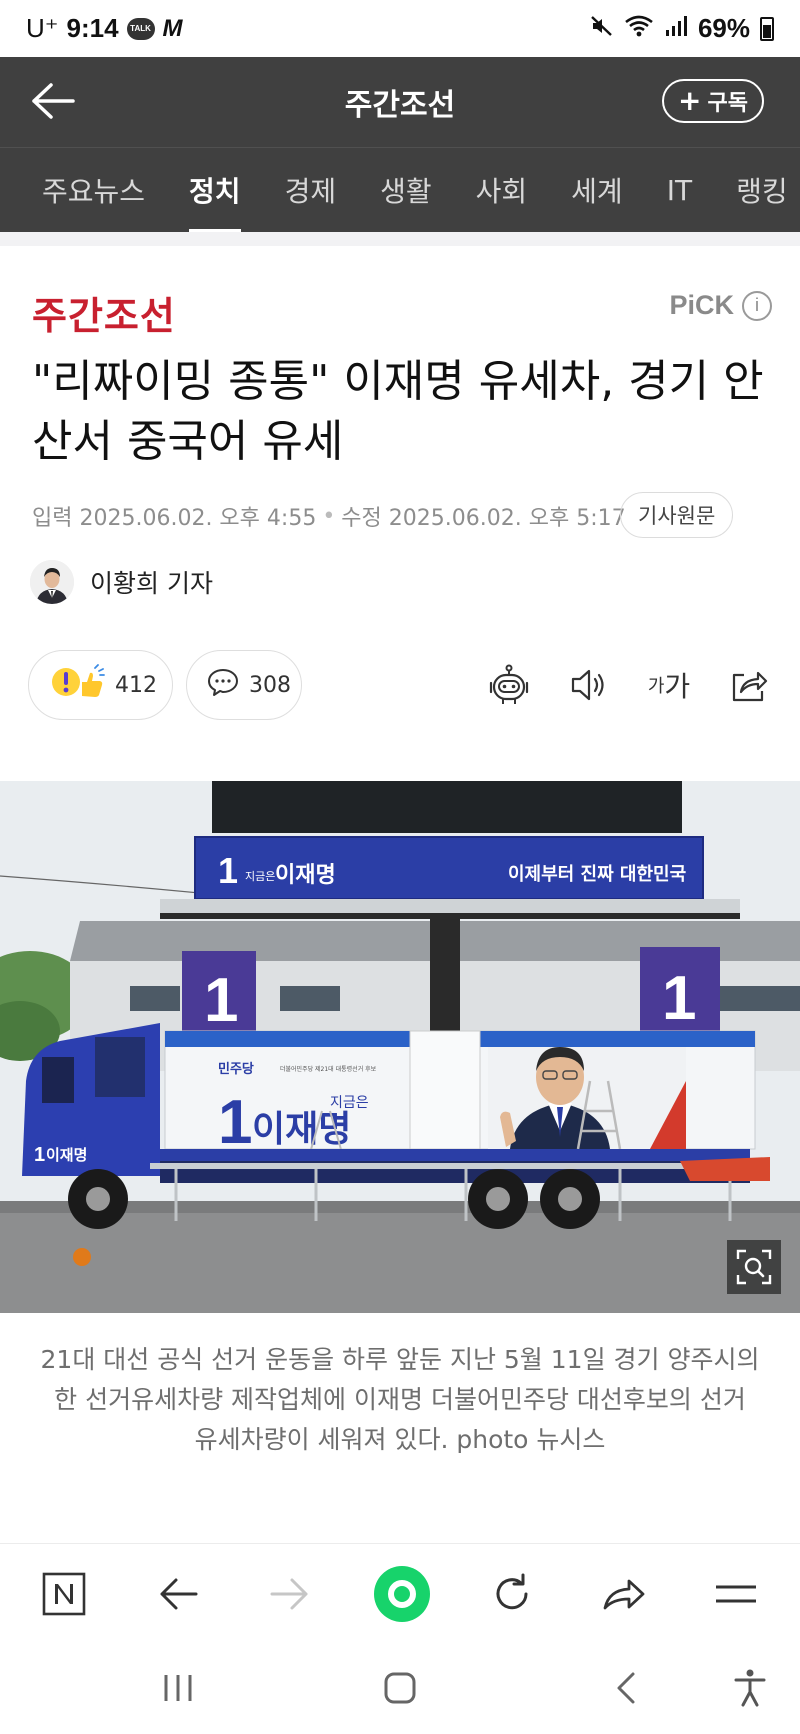 This screenshot has width=800, height=1734. I want to click on green-dot-icon, so click(402, 1594).